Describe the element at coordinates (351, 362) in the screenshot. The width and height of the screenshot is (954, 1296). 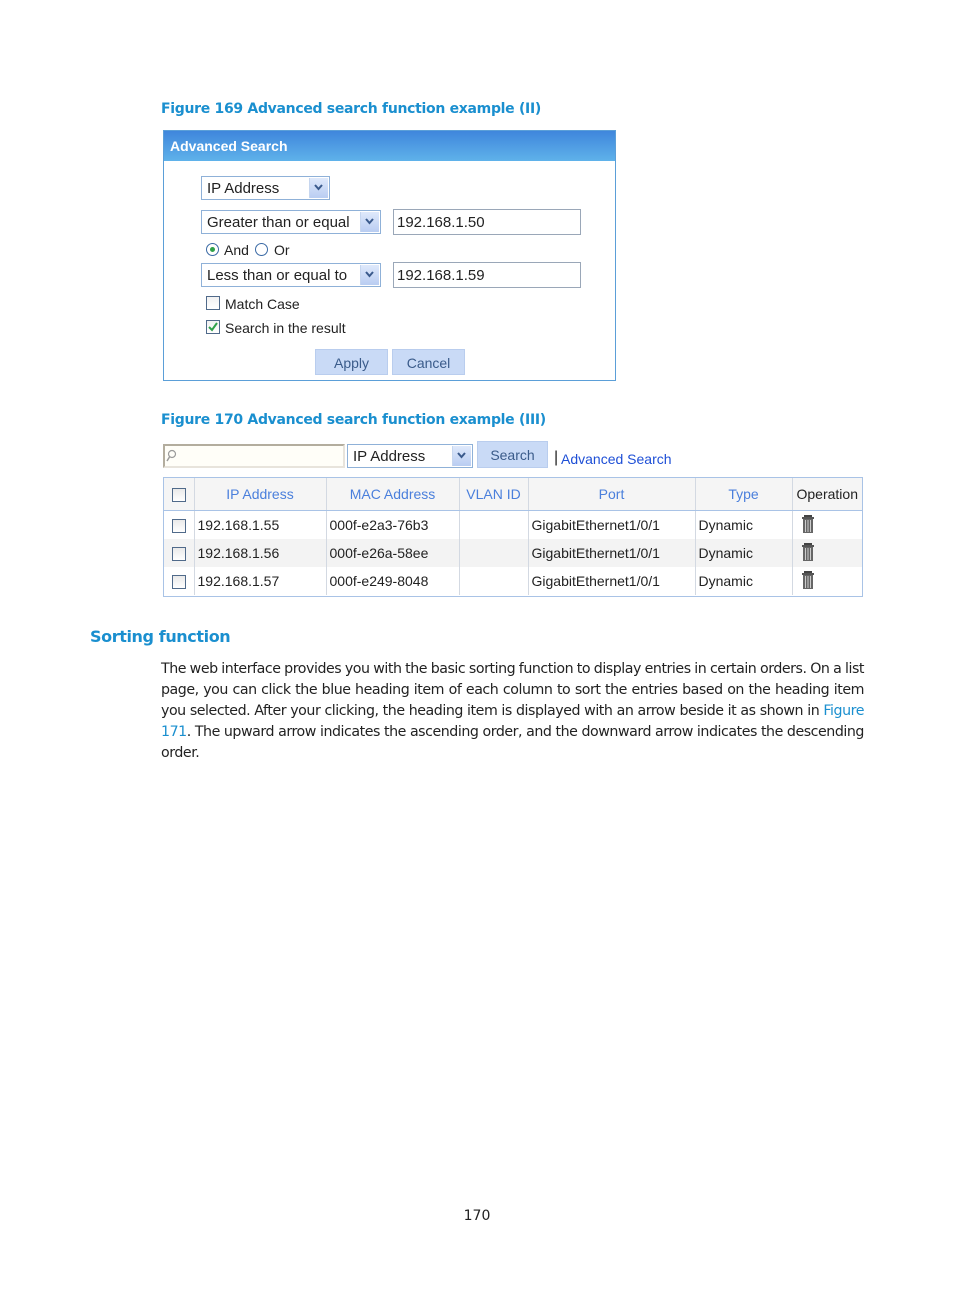
I see `apply-button: Apply` at that location.